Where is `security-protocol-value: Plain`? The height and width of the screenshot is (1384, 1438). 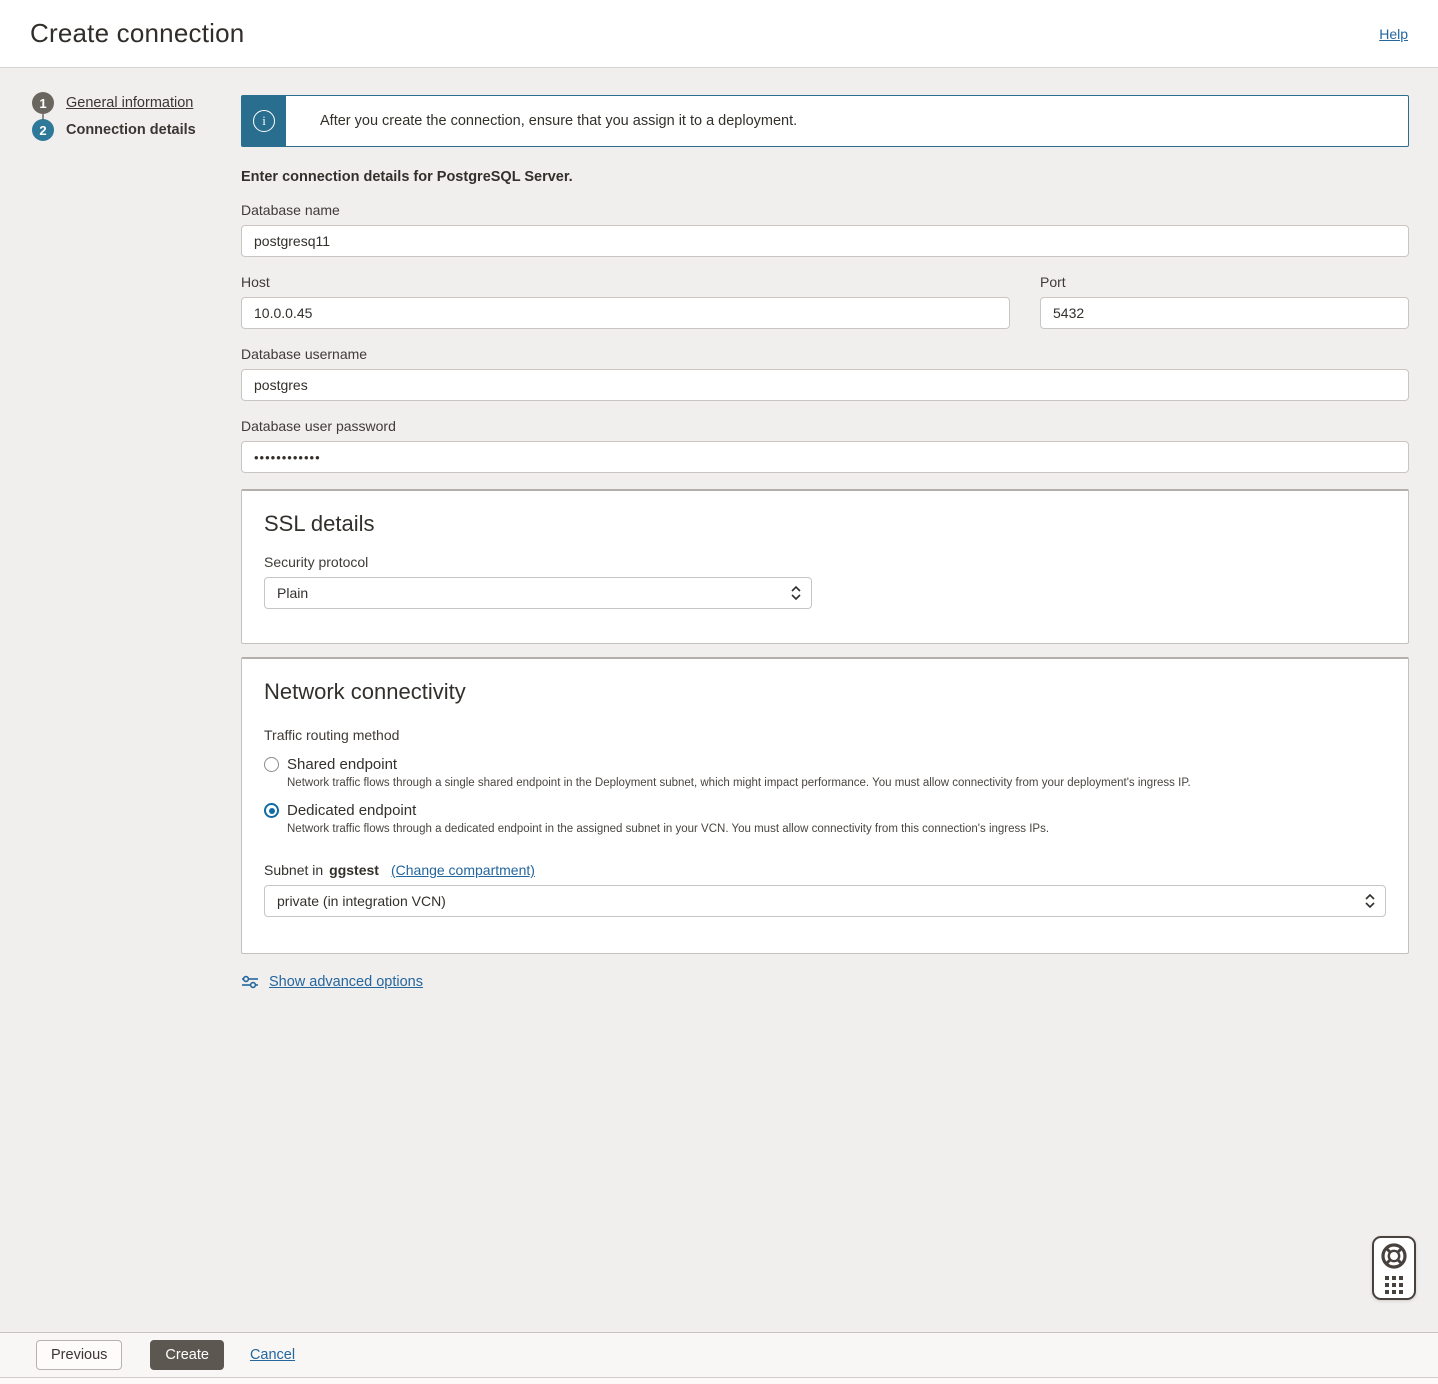 security-protocol-value: Plain is located at coordinates (293, 593).